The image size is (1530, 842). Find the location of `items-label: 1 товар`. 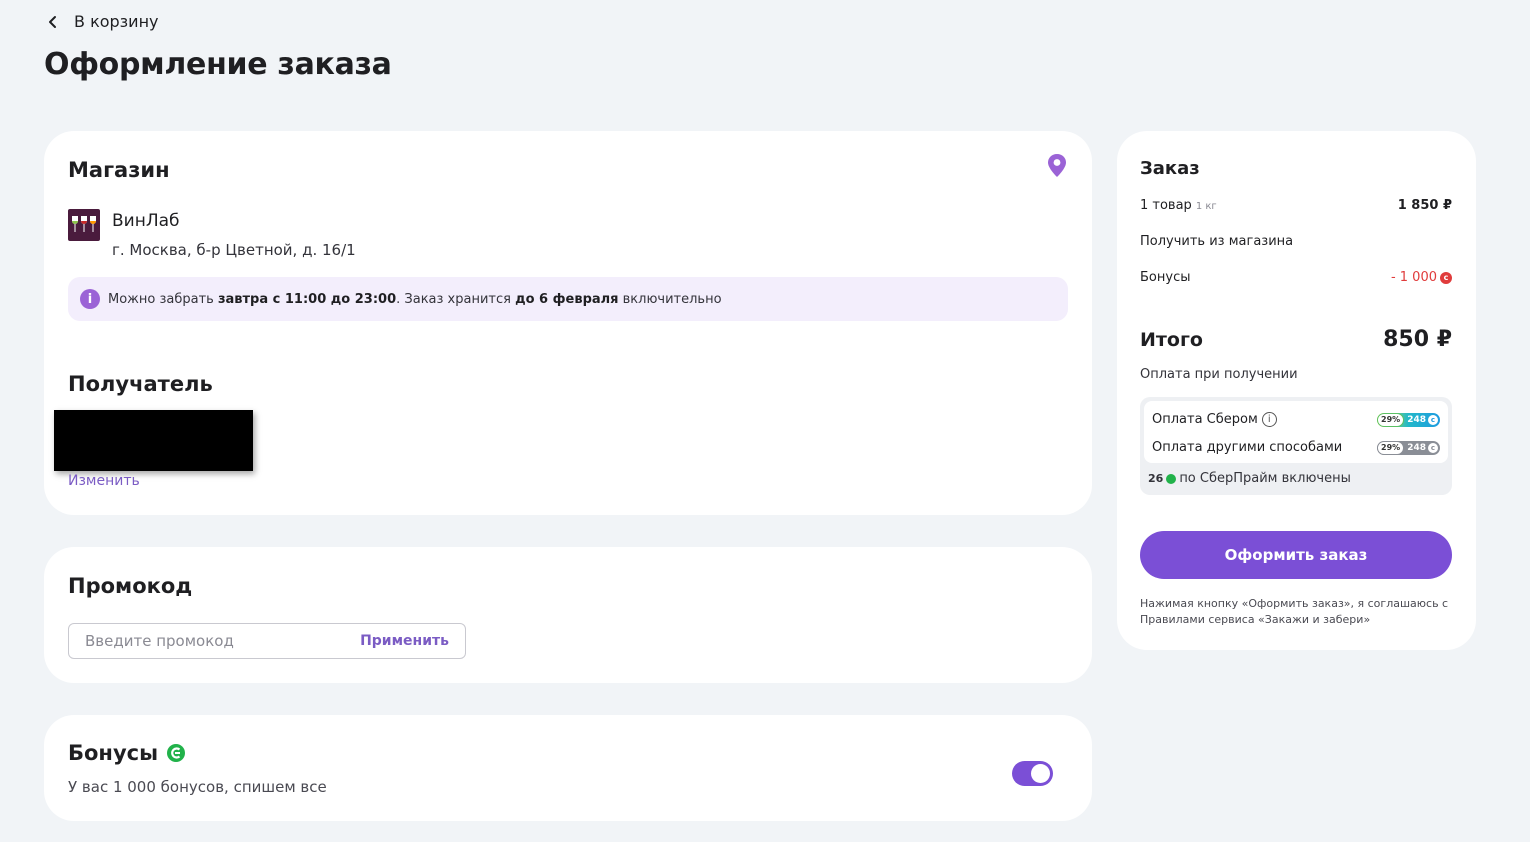

items-label: 1 товар is located at coordinates (1166, 205).